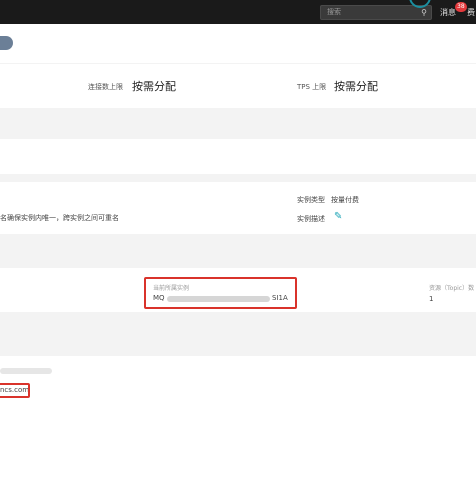  Describe the element at coordinates (238, 12) in the screenshot. I see `top-navigation-bar: 搜索 ⚲ 消息 38 费` at that location.